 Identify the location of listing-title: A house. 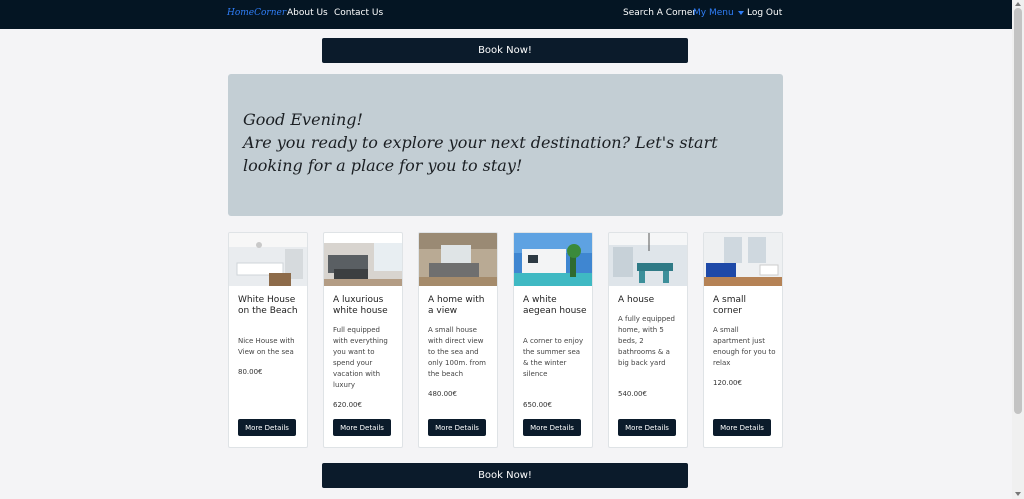
(636, 300).